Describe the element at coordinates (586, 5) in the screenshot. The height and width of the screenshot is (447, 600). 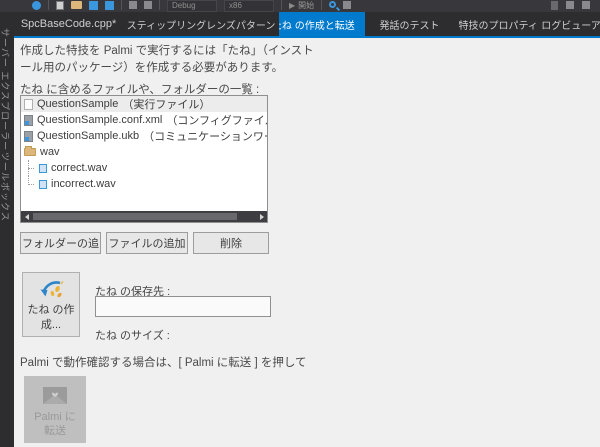
I see `bookmark-next-icon` at that location.